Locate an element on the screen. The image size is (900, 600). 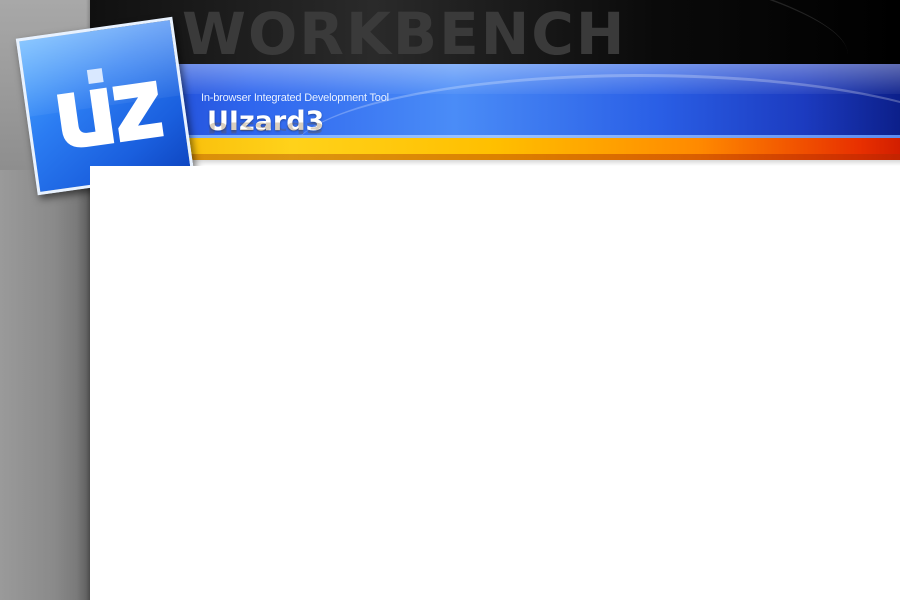
header-accent-stripe is located at coordinates (495, 149).